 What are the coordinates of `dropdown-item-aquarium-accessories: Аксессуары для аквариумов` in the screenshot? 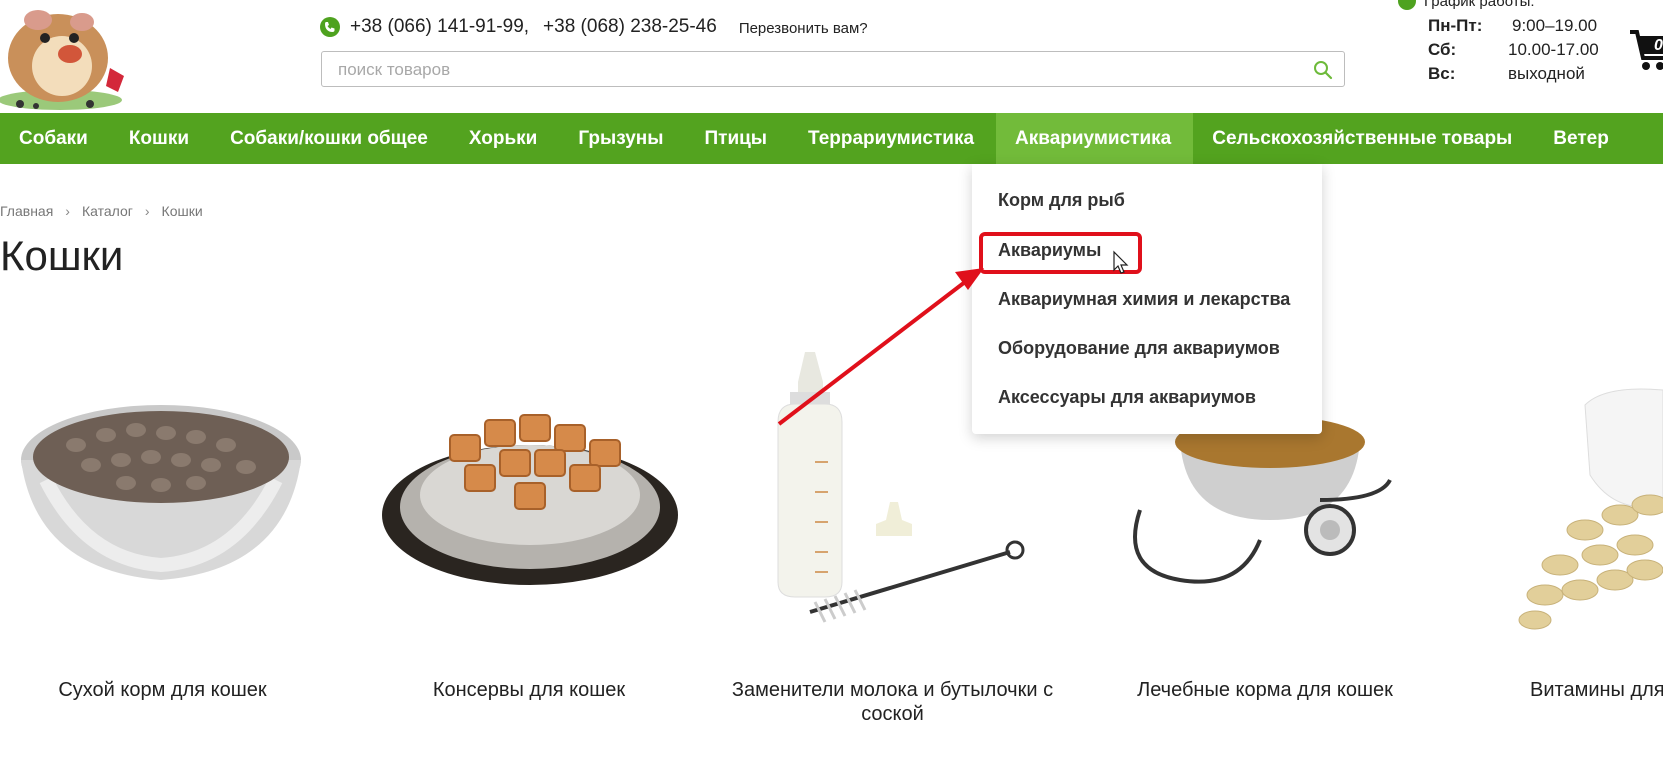 It's located at (1127, 397).